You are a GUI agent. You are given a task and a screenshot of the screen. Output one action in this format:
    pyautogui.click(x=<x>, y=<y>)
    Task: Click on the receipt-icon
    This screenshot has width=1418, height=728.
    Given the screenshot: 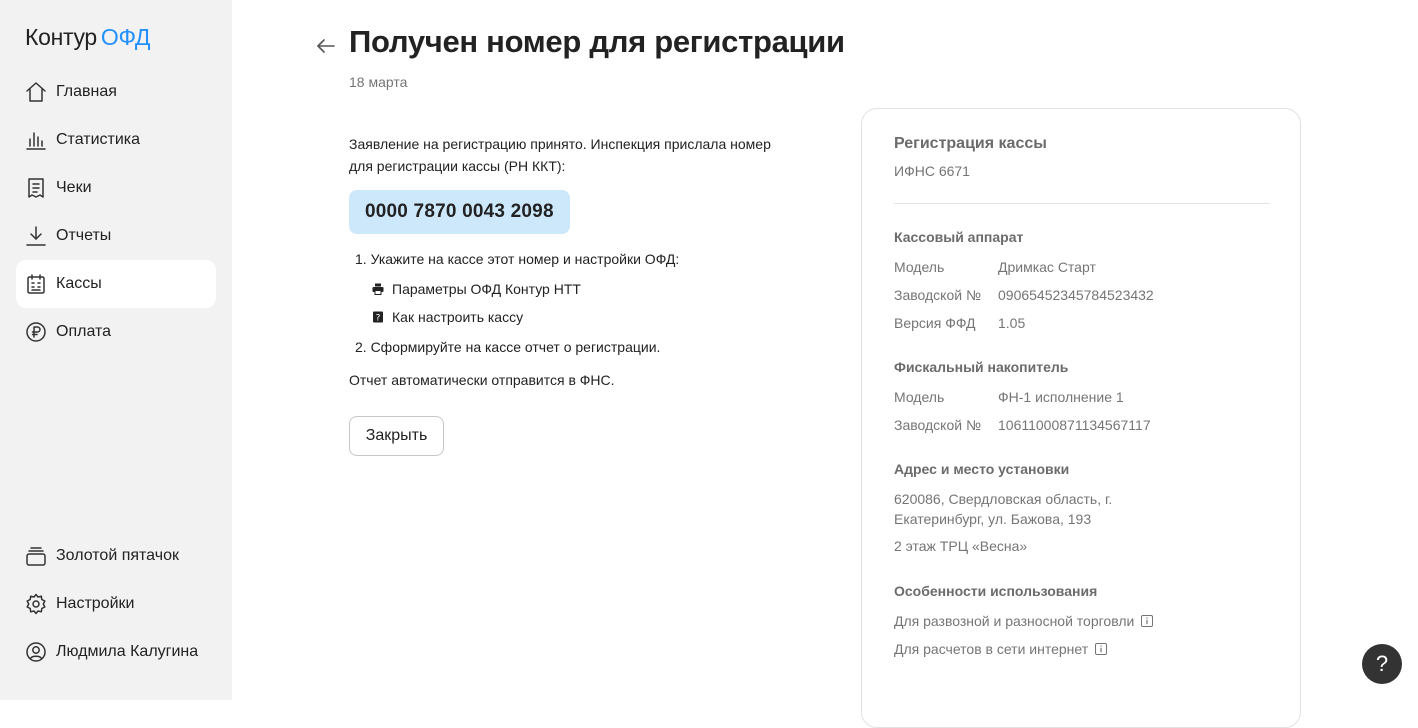 What is the action you would take?
    pyautogui.click(x=36, y=188)
    